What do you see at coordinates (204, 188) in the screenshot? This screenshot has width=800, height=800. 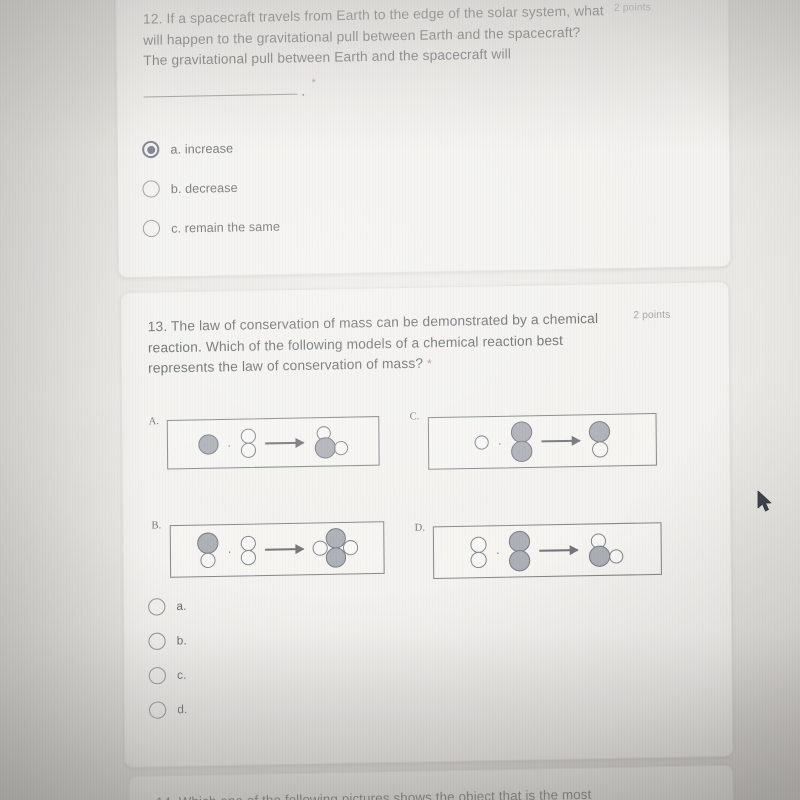 I see `option-q12-b-label: b. decrease` at bounding box center [204, 188].